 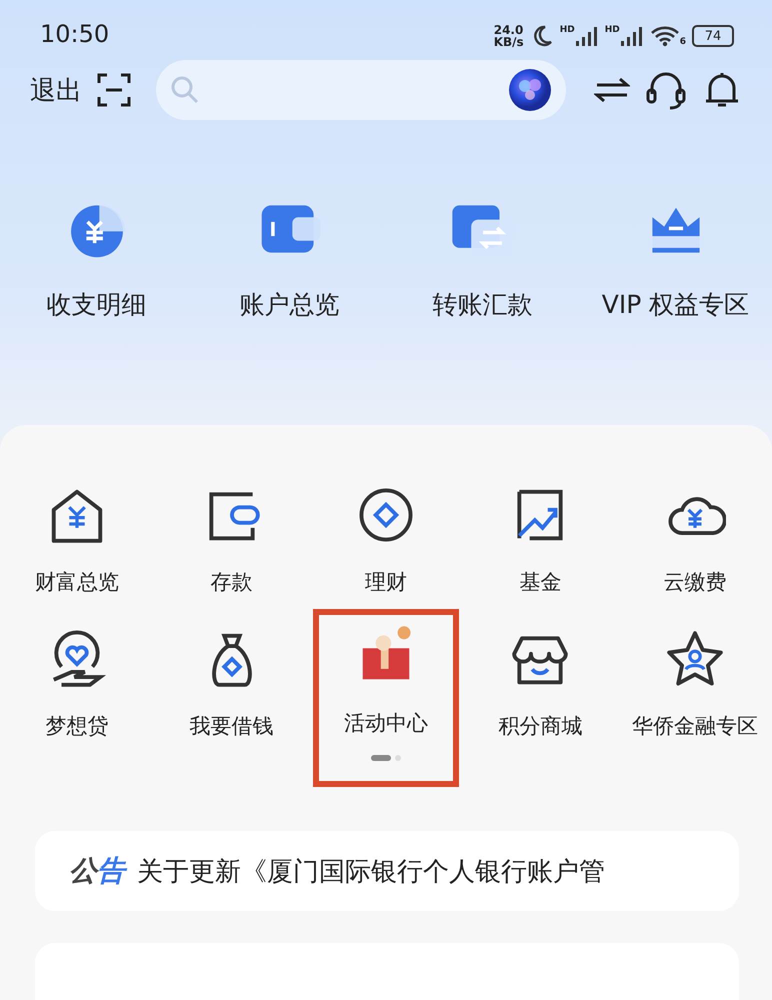 I want to click on exit-button: 退出, so click(x=56, y=90).